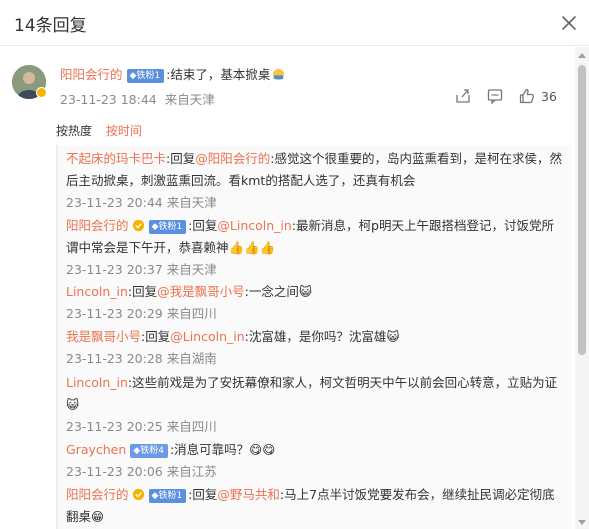 Image resolution: width=589 pixels, height=529 pixels. What do you see at coordinates (50, 26) in the screenshot?
I see `dialog-title: 14条回复` at bounding box center [50, 26].